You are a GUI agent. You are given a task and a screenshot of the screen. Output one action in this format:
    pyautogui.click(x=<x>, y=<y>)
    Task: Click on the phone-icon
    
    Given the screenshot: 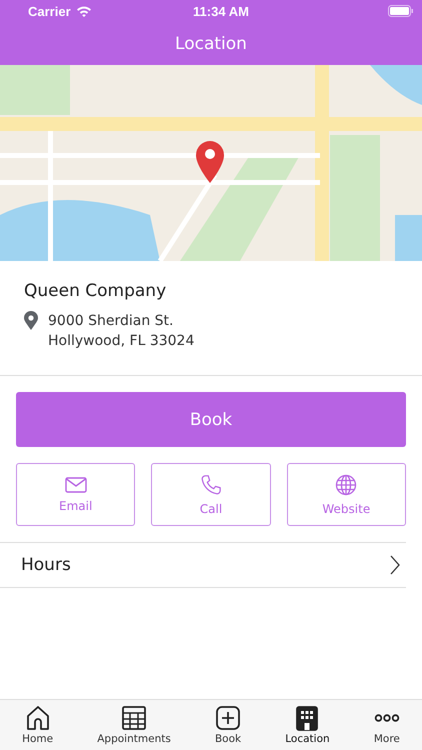 What is the action you would take?
    pyautogui.click(x=211, y=485)
    